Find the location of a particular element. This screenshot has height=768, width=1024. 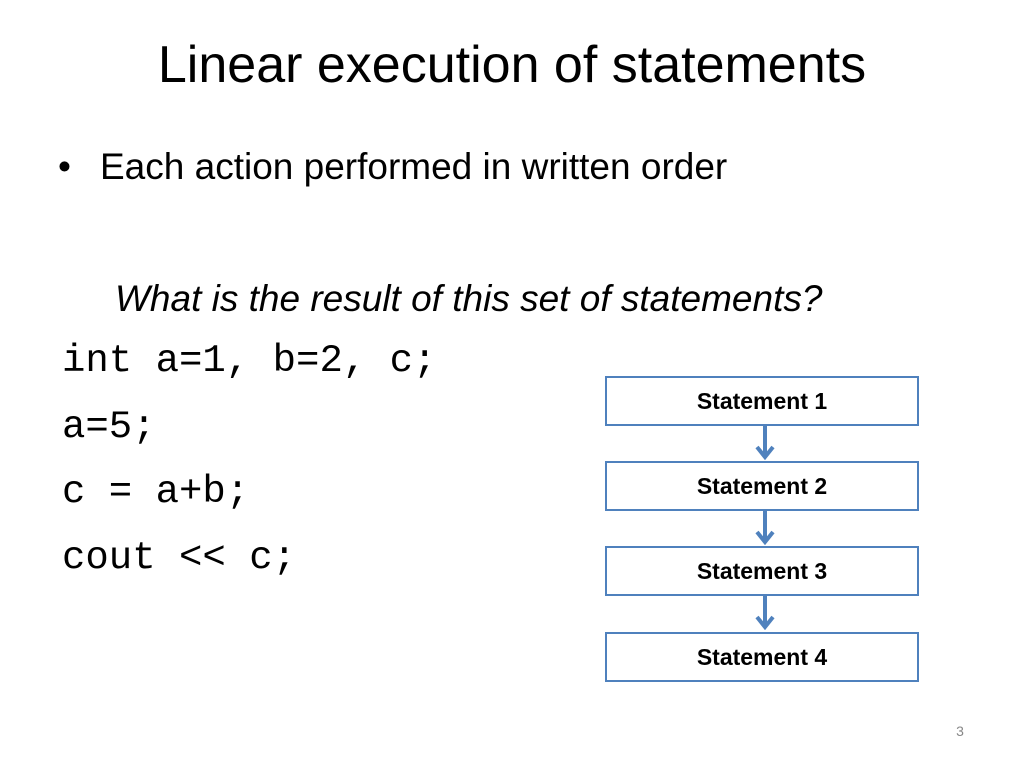

flow-box-statement-3: Statement 3 is located at coordinates (762, 571).